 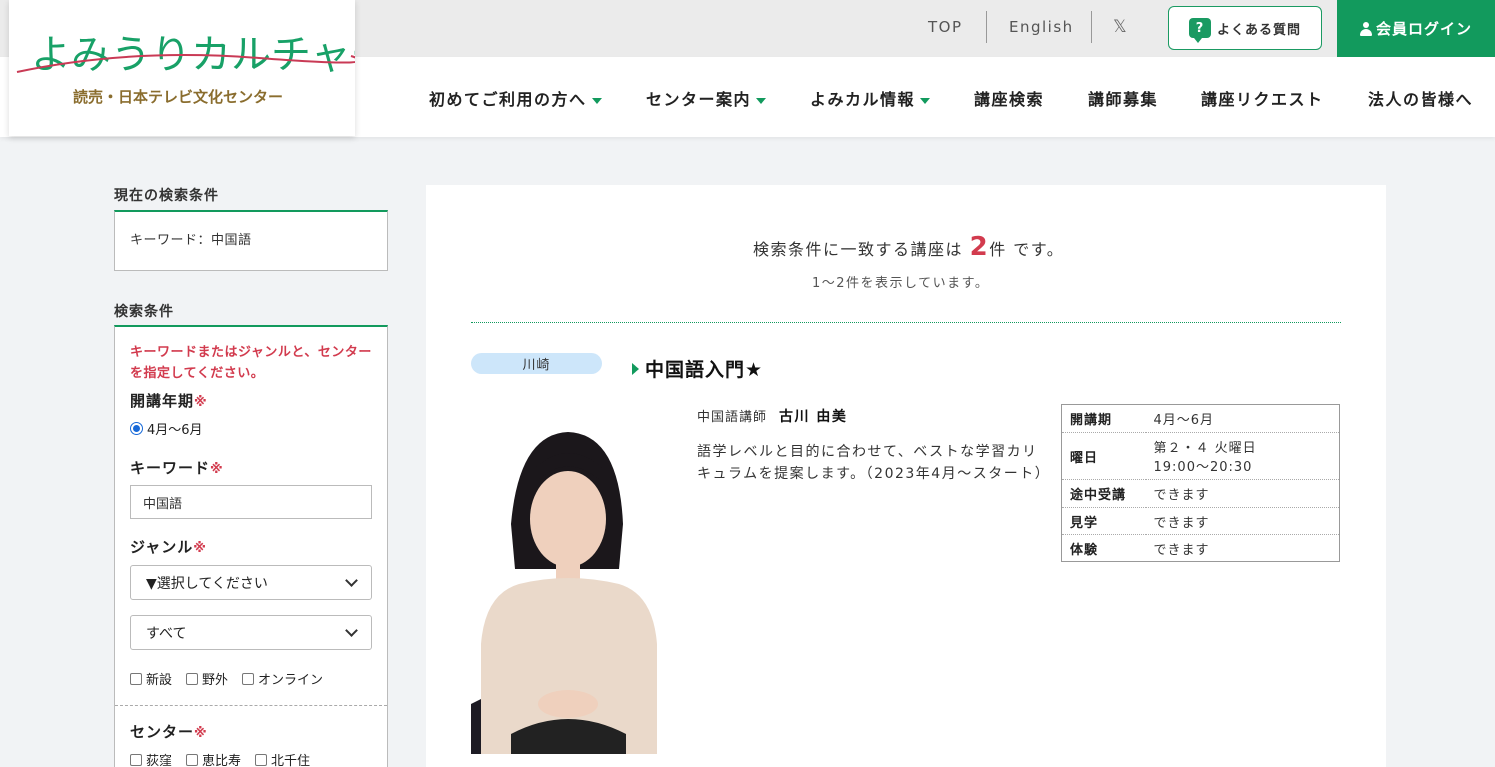 What do you see at coordinates (1200, 548) in the screenshot?
I see `table-row: 体験 できます` at bounding box center [1200, 548].